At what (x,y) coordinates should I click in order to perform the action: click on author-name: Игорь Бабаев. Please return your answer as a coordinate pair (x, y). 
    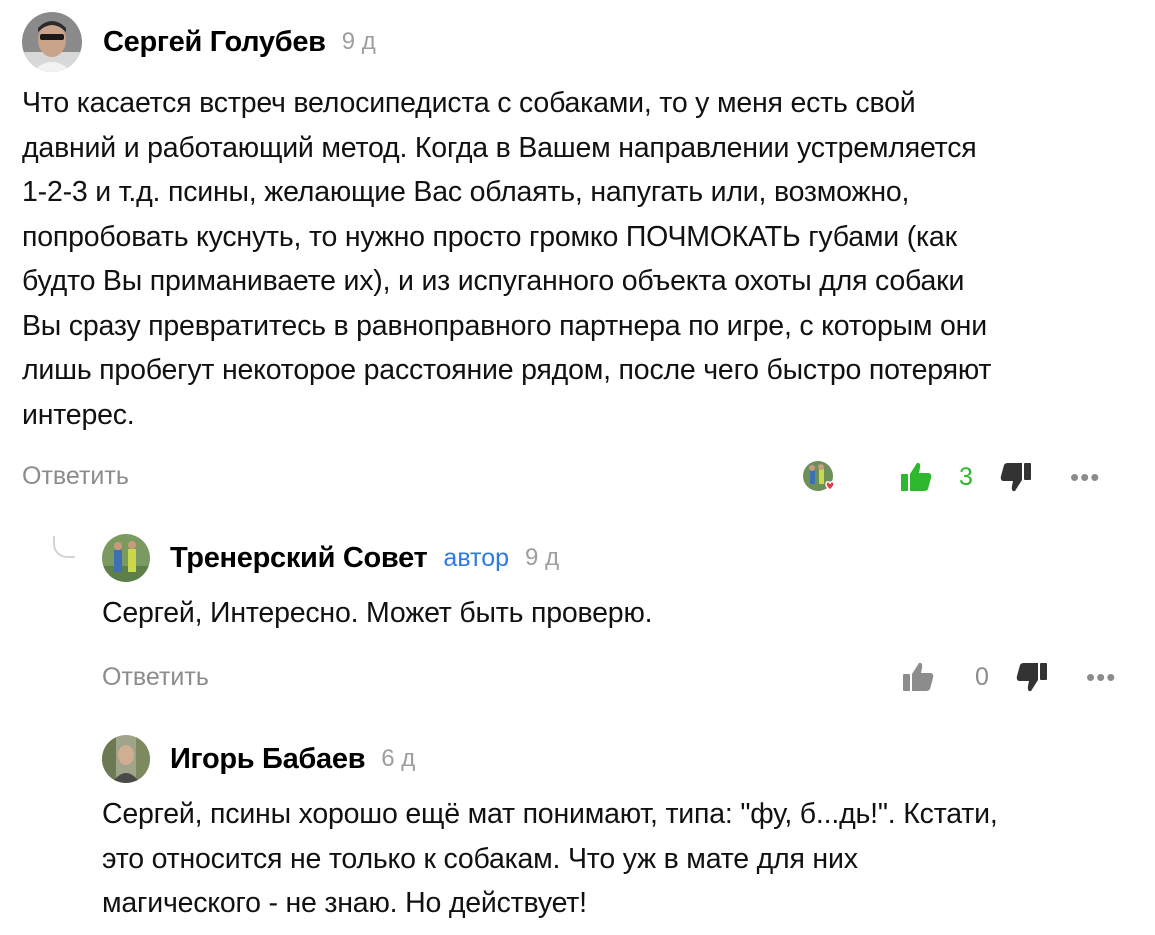
    Looking at the image, I should click on (268, 759).